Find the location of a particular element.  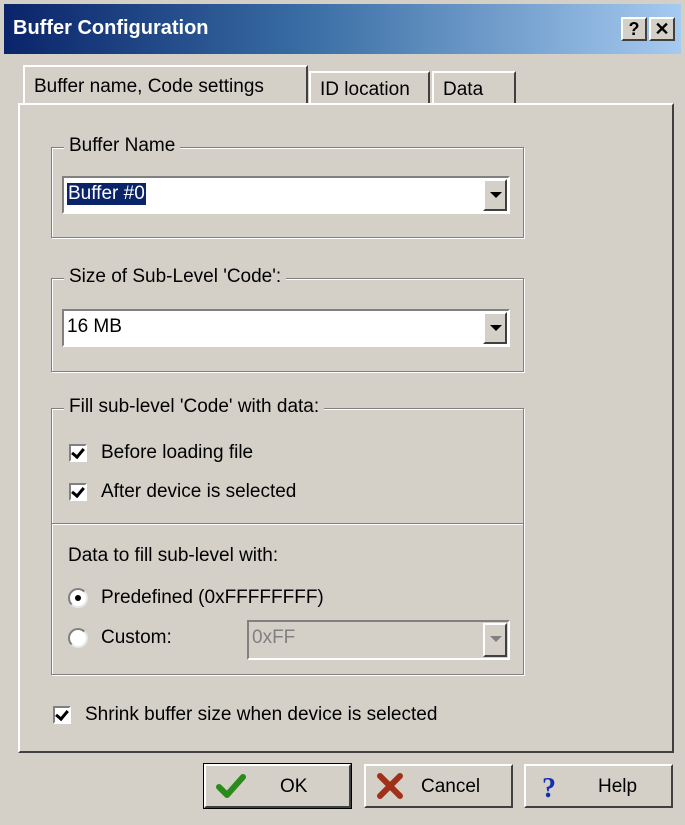

before-loading-label: Before loading file is located at coordinates (177, 453).